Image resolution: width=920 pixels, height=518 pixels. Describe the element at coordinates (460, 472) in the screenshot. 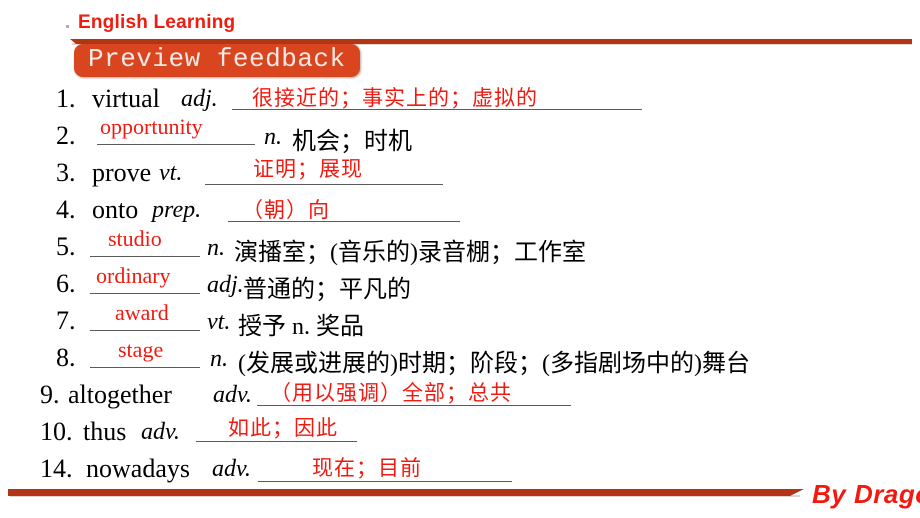

I see `vocab-row: 14. nowadays adv. 现在；目前` at that location.